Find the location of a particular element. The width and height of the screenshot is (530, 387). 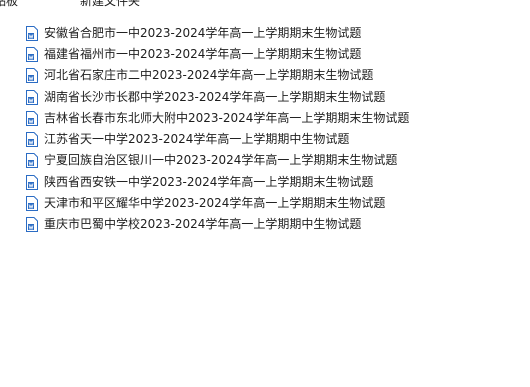

toolbar-left-label: 剪贴板 is located at coordinates (9, 5).